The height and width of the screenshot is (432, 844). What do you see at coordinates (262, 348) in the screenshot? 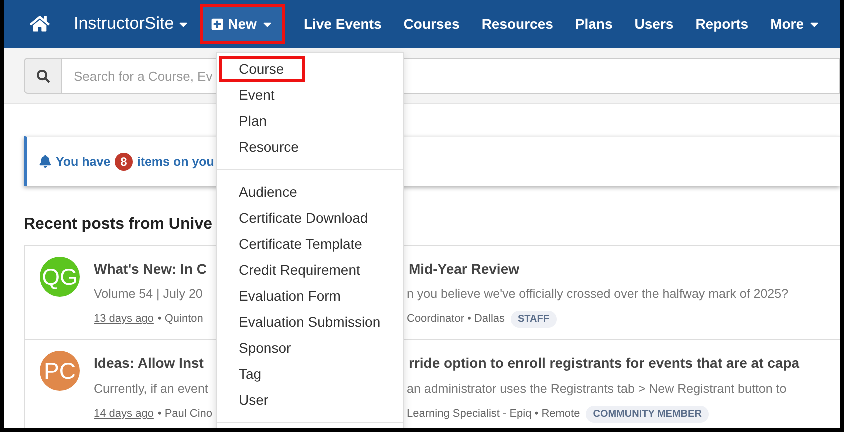
I see `menu-item: Sponsor` at bounding box center [262, 348].